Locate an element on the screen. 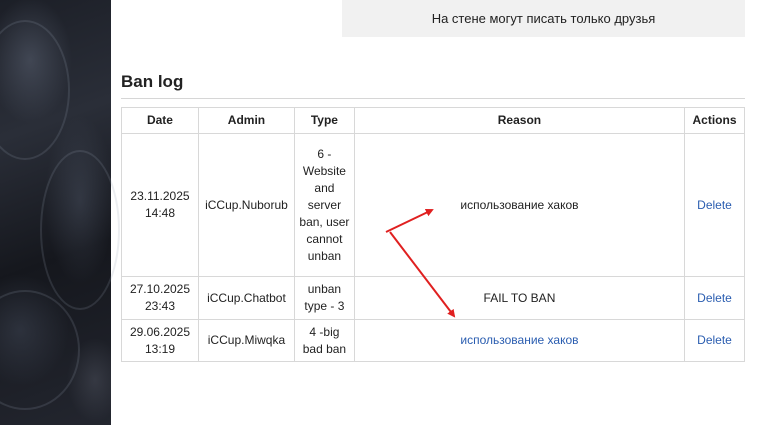 The image size is (768, 425). date-time: 23:43 is located at coordinates (159, 306).